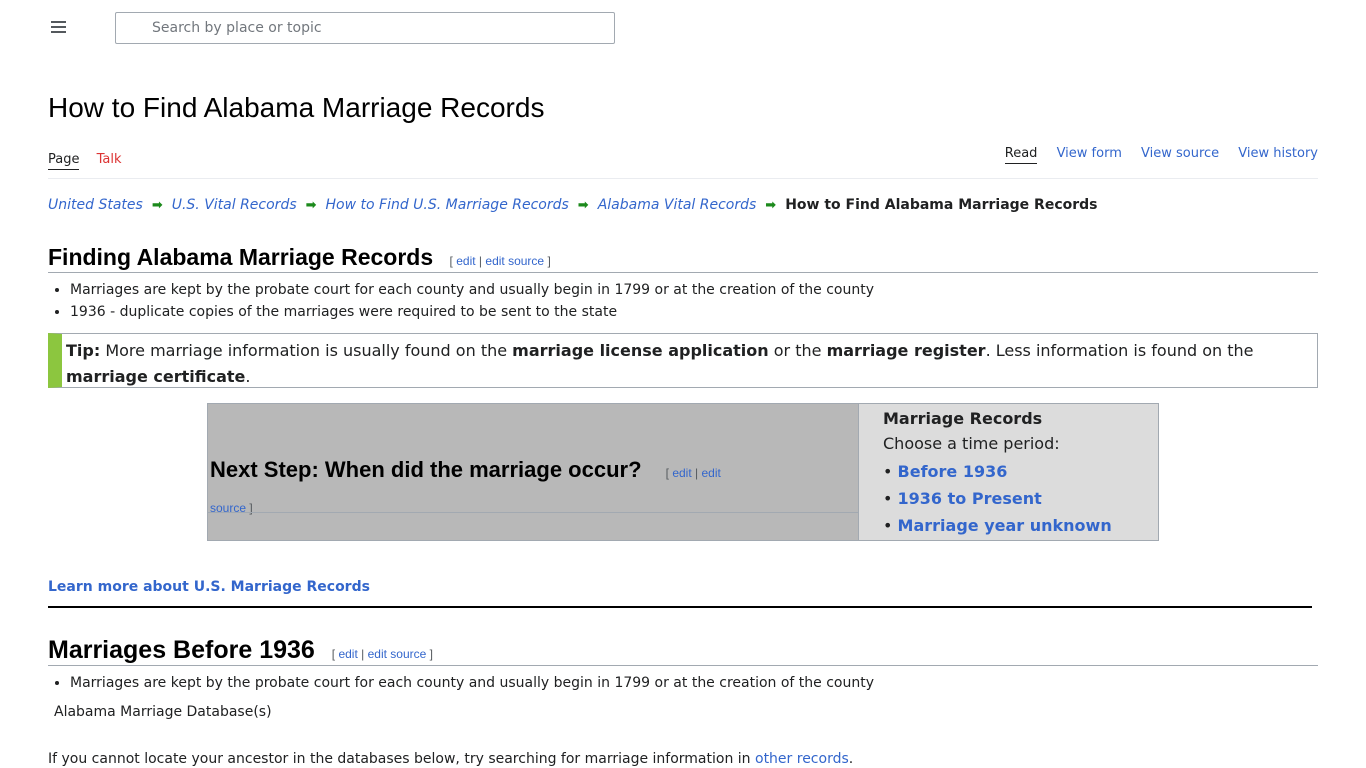 Image resolution: width=1366 pixels, height=768 pixels. Describe the element at coordinates (963, 418) in the screenshot. I see `panel-title: Marriage Records` at that location.